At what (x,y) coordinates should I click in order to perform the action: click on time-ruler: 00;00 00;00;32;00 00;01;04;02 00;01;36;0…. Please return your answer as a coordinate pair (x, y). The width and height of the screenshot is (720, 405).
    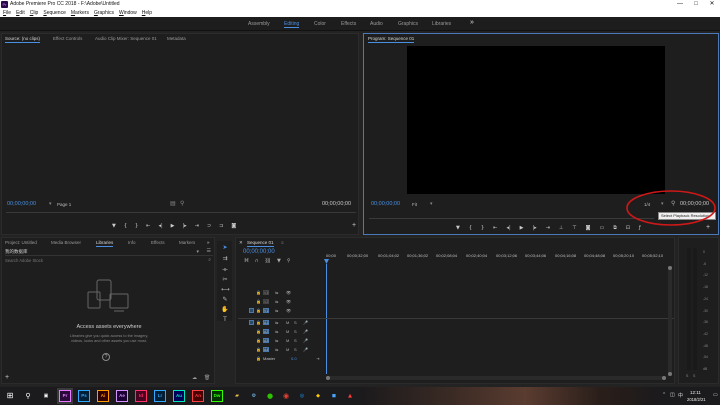
    Looking at the image, I should click on (499, 257).